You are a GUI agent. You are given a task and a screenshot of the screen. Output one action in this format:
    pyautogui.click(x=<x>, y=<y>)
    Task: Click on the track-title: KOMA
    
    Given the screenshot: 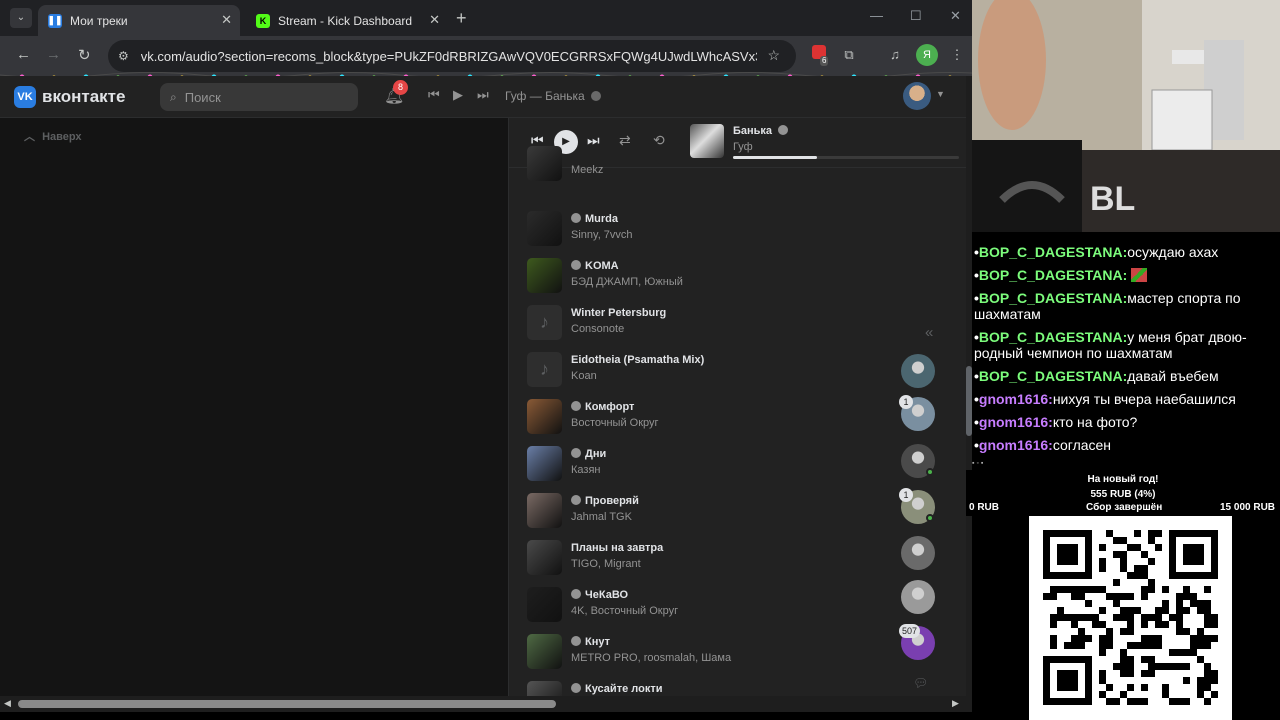 What is the action you would take?
    pyautogui.click(x=595, y=266)
    